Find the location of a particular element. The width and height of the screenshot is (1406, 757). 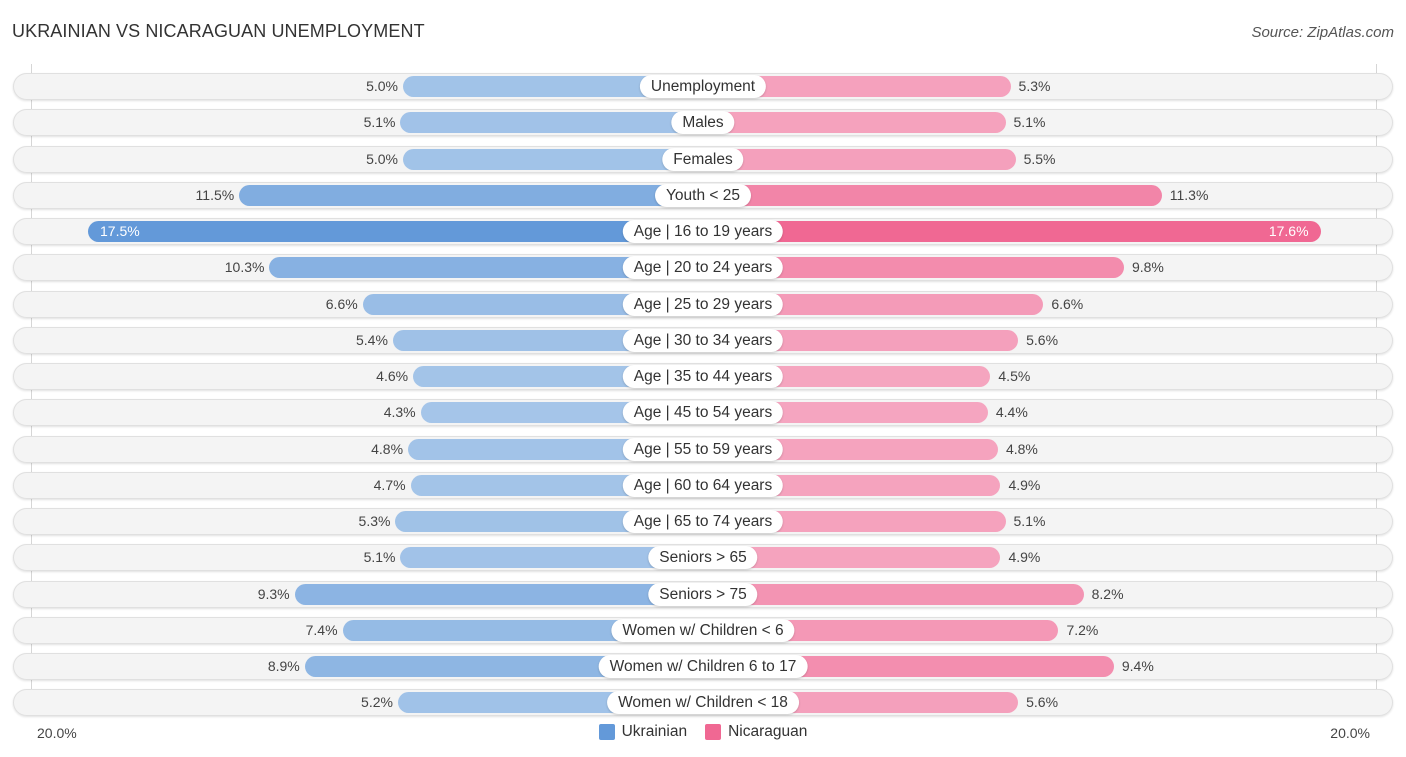

category-label: Women w/ Children < 6 is located at coordinates (703, 630).